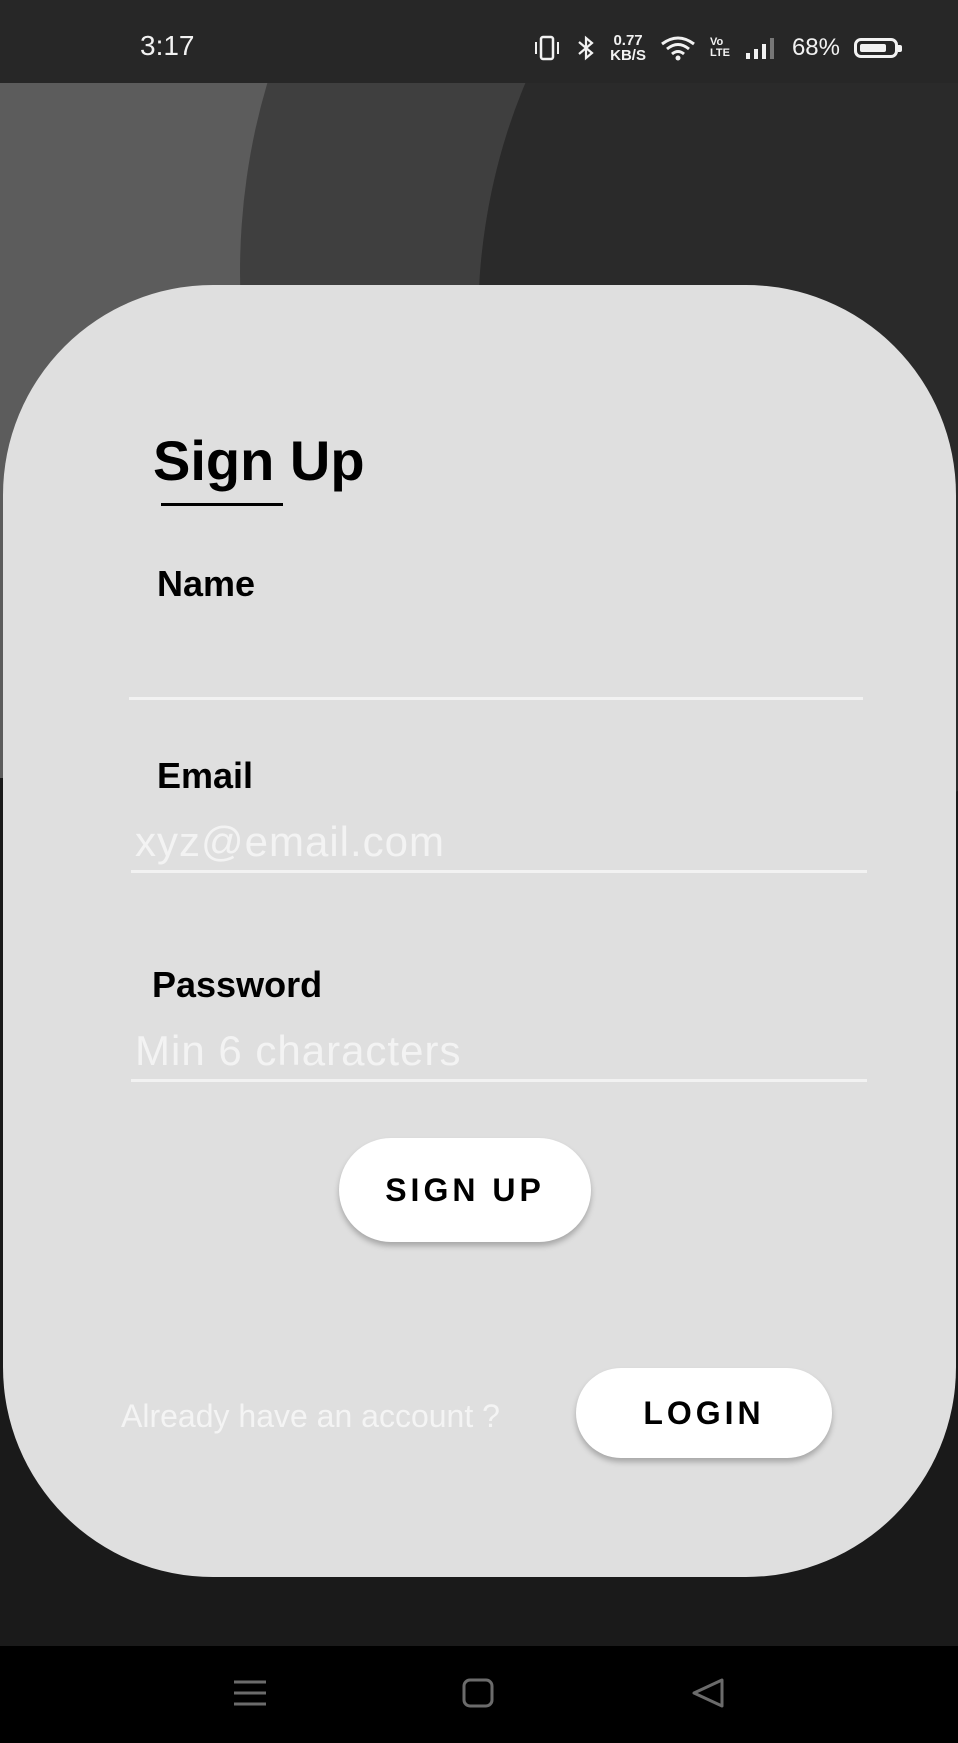 This screenshot has width=958, height=1743. Describe the element at coordinates (222, 504) in the screenshot. I see `title-underline` at that location.